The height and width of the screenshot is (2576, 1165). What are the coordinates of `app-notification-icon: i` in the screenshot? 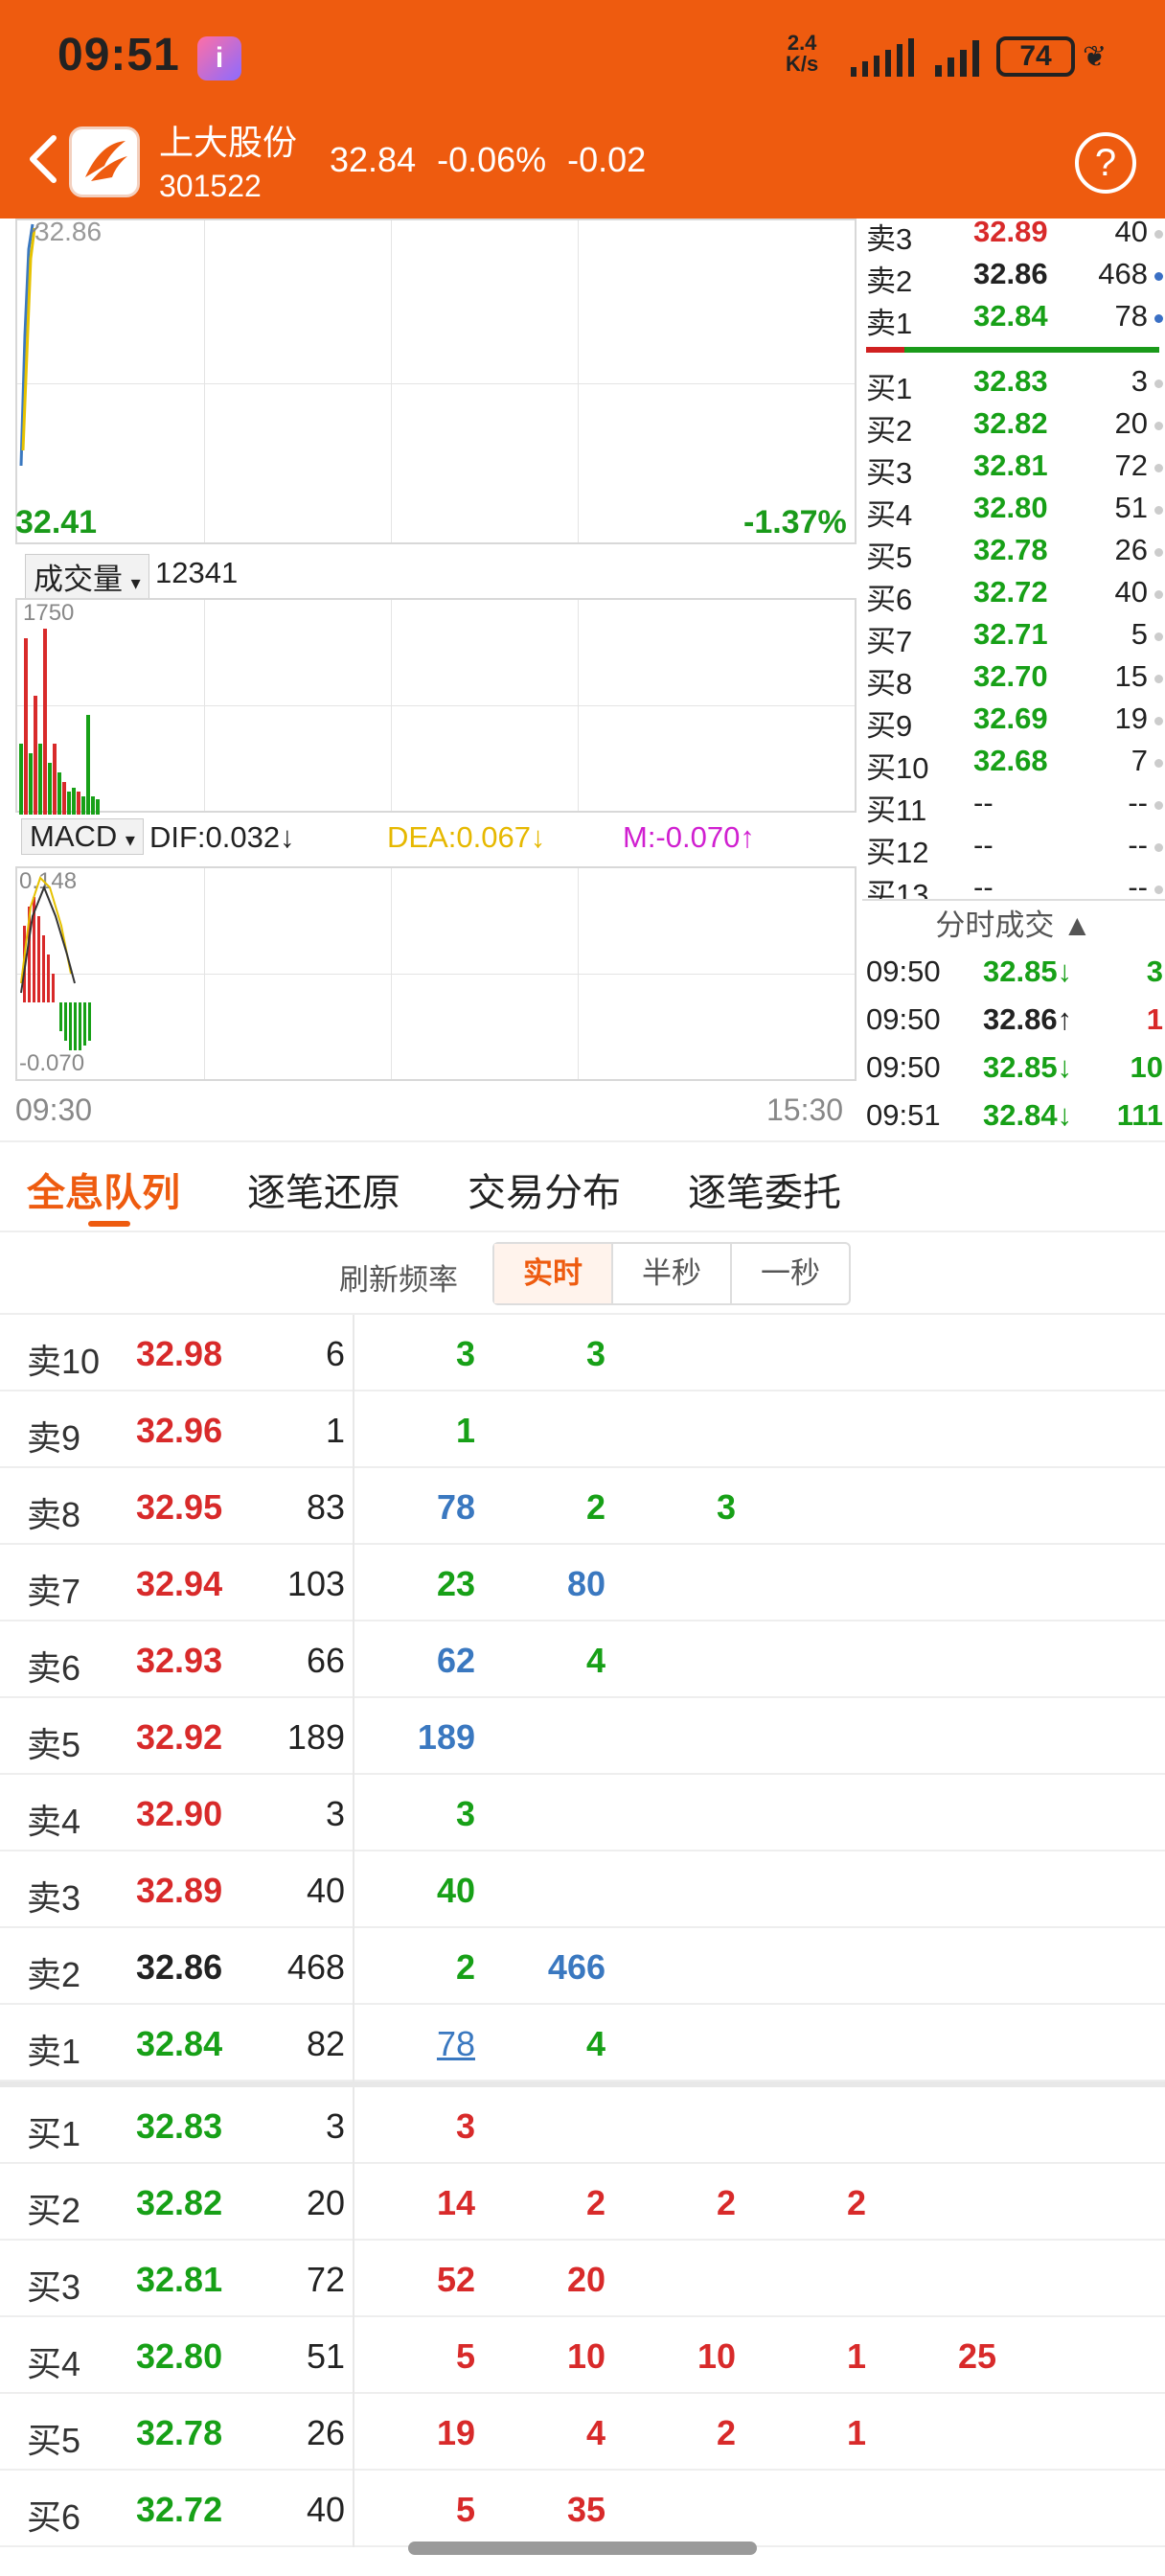 It's located at (219, 58).